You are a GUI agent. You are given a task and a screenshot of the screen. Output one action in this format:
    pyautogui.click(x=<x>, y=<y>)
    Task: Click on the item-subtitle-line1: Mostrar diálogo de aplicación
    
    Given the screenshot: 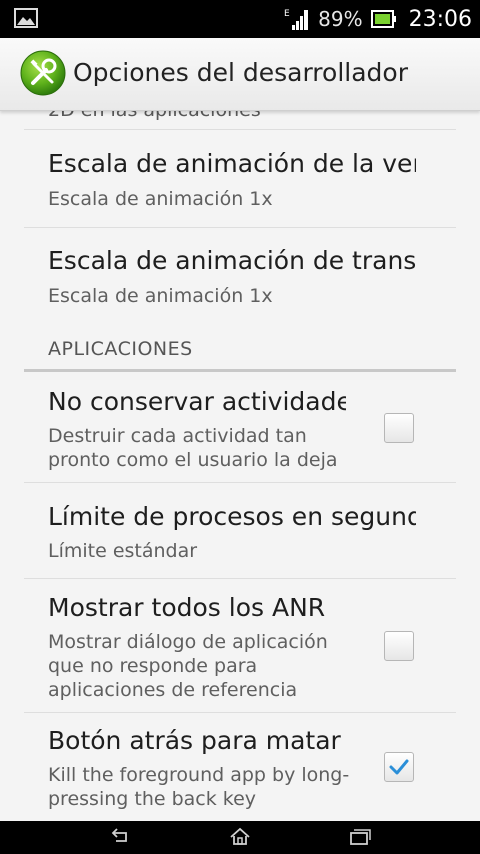 What is the action you would take?
    pyautogui.click(x=188, y=642)
    